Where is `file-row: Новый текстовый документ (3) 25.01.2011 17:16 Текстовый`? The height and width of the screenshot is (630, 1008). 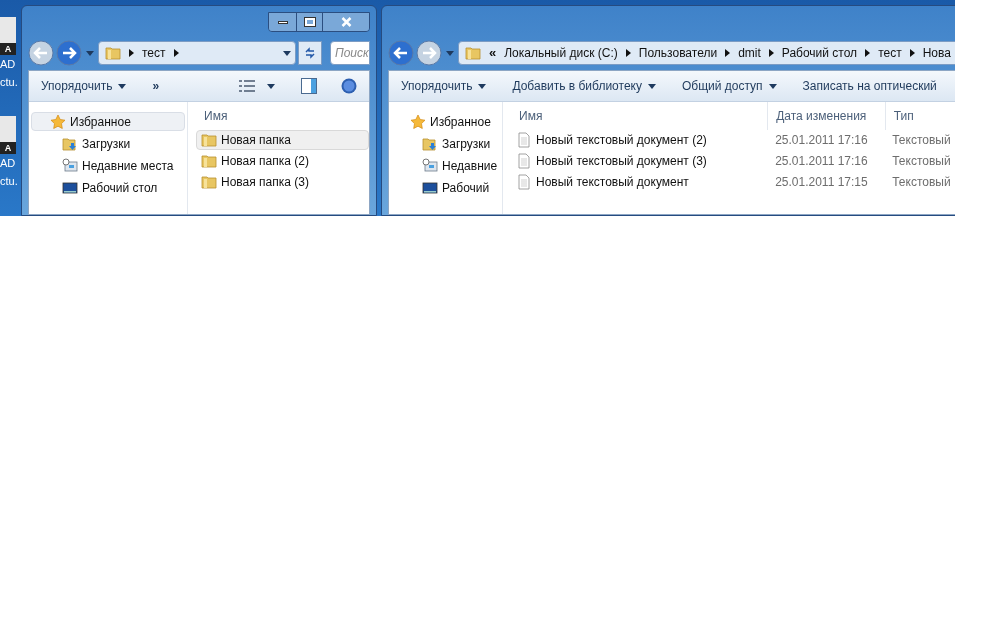 file-row: Новый текстовый документ (3) 25.01.2011 17:16 Текстовый is located at coordinates (733, 161).